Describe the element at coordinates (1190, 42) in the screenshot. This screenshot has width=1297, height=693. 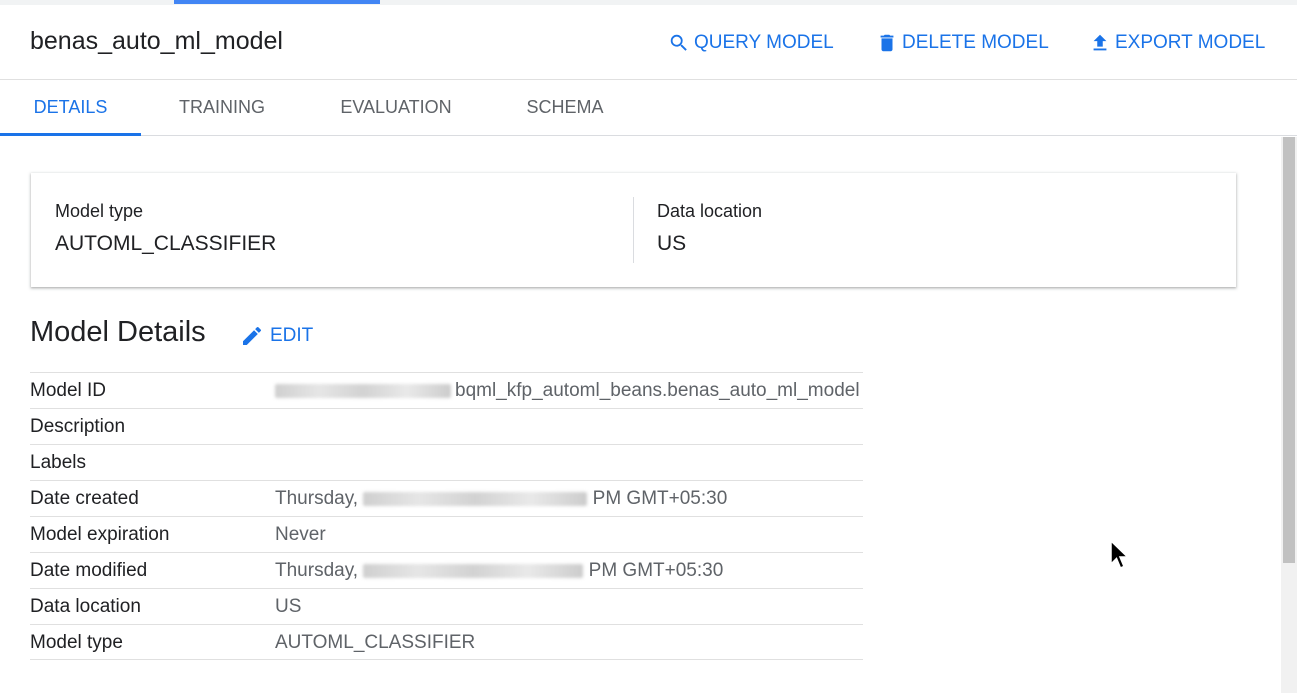
I see `export-model-label: EXPORT MODEL` at that location.